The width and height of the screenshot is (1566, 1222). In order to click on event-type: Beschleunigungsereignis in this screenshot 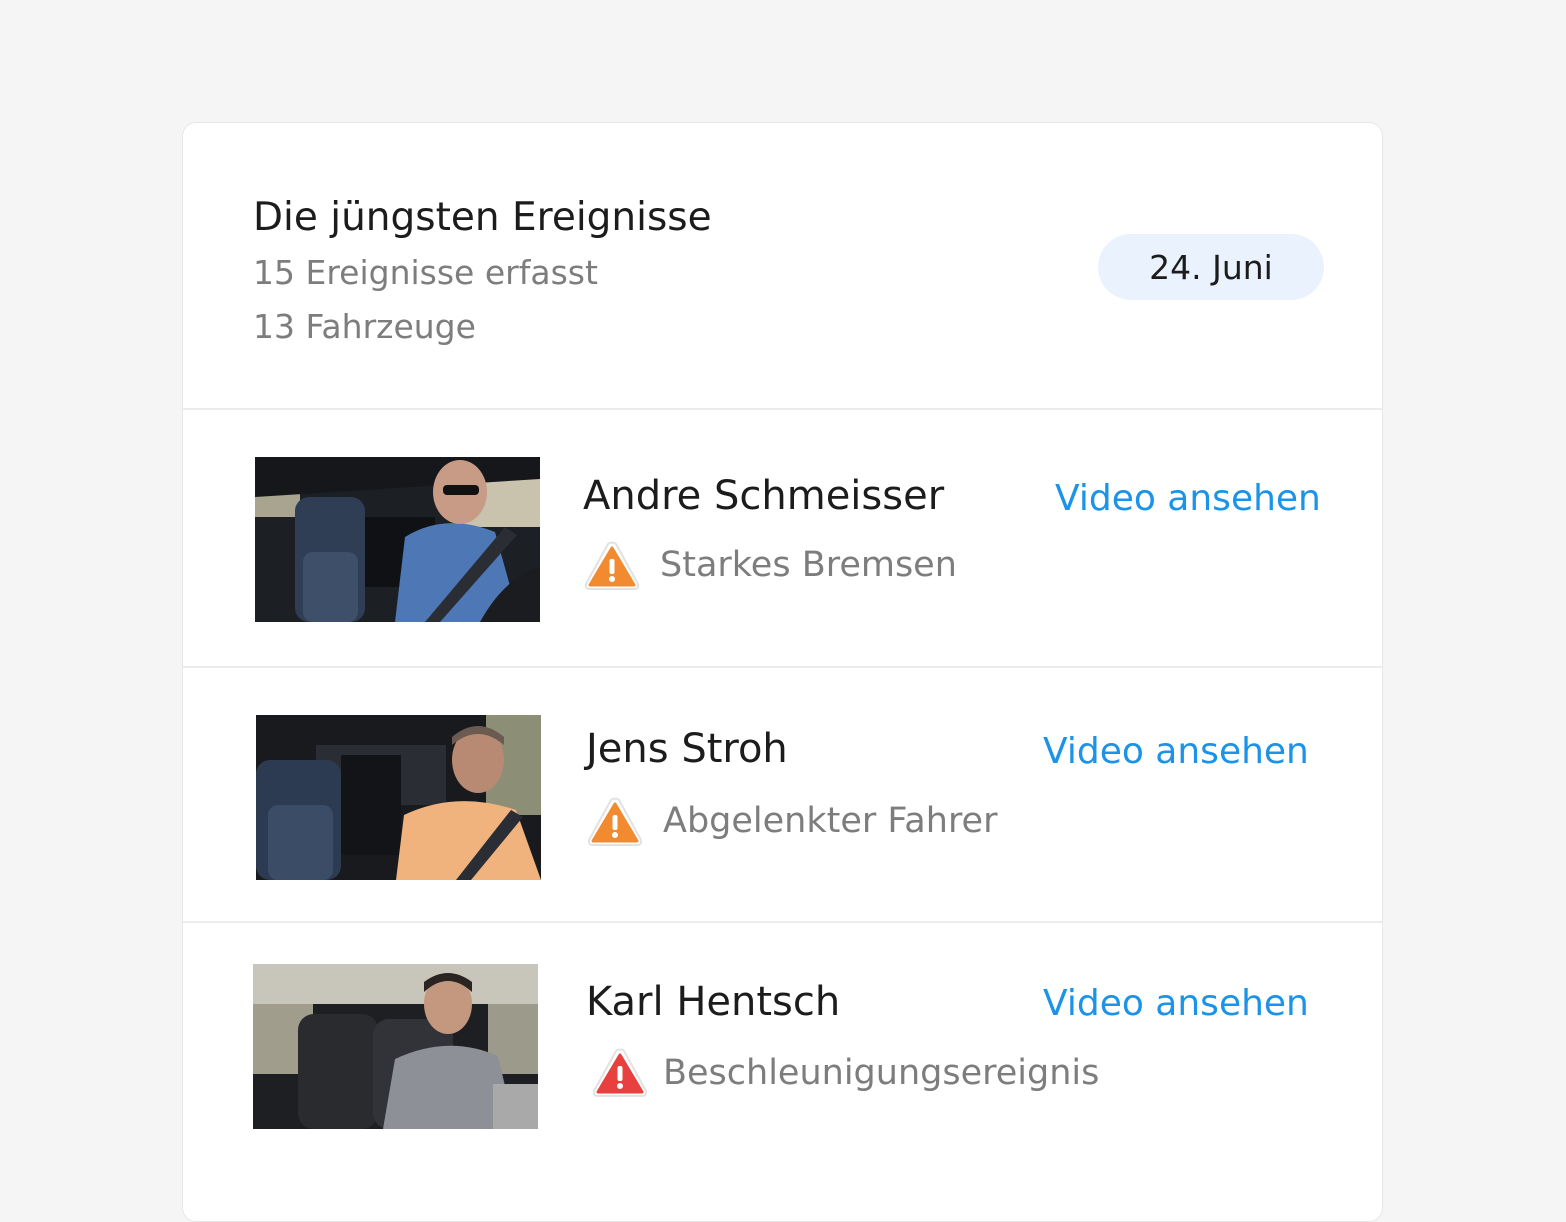, I will do `click(881, 1073)`.